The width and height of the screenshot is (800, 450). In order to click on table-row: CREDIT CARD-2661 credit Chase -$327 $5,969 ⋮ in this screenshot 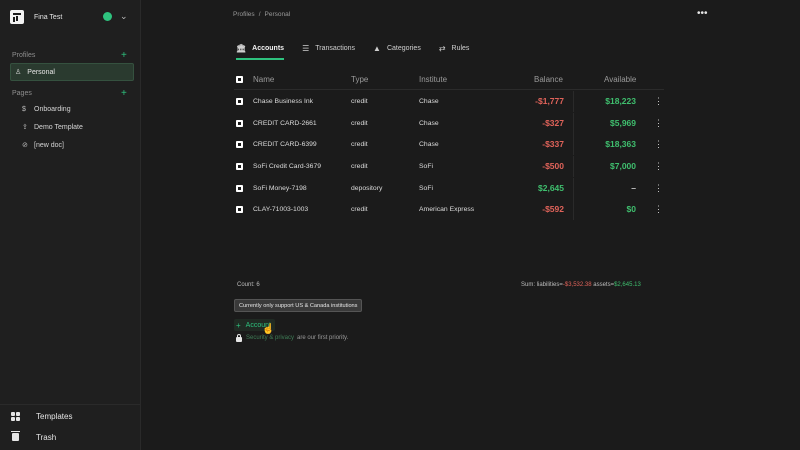, I will do `click(449, 123)`.